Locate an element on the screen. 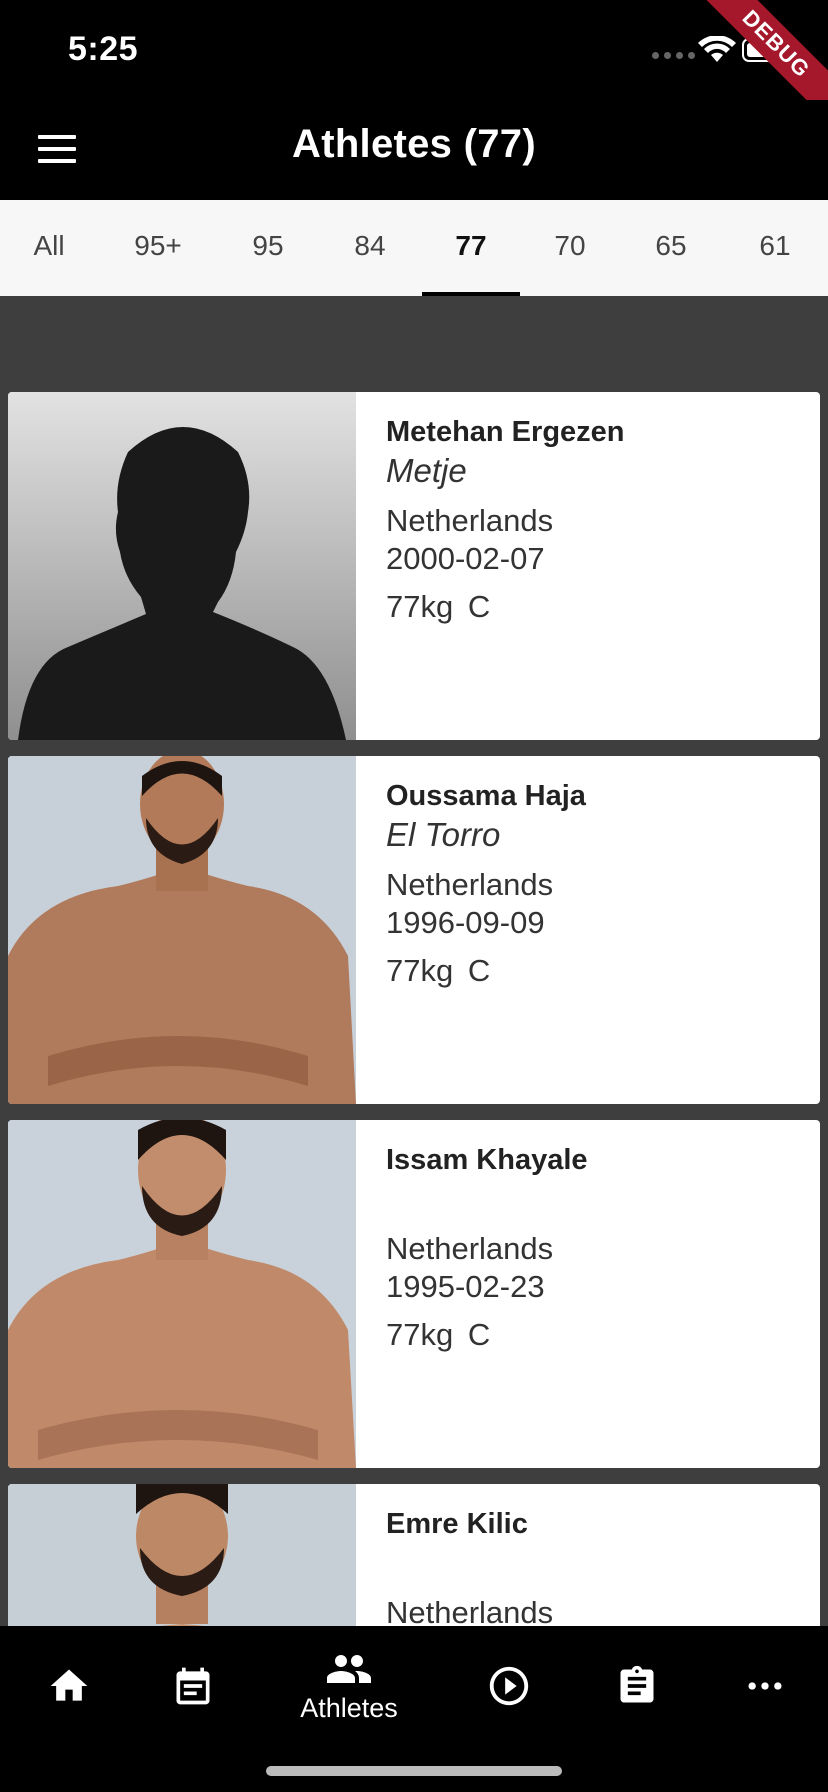  tab-95-plus: 95+ is located at coordinates (158, 248).